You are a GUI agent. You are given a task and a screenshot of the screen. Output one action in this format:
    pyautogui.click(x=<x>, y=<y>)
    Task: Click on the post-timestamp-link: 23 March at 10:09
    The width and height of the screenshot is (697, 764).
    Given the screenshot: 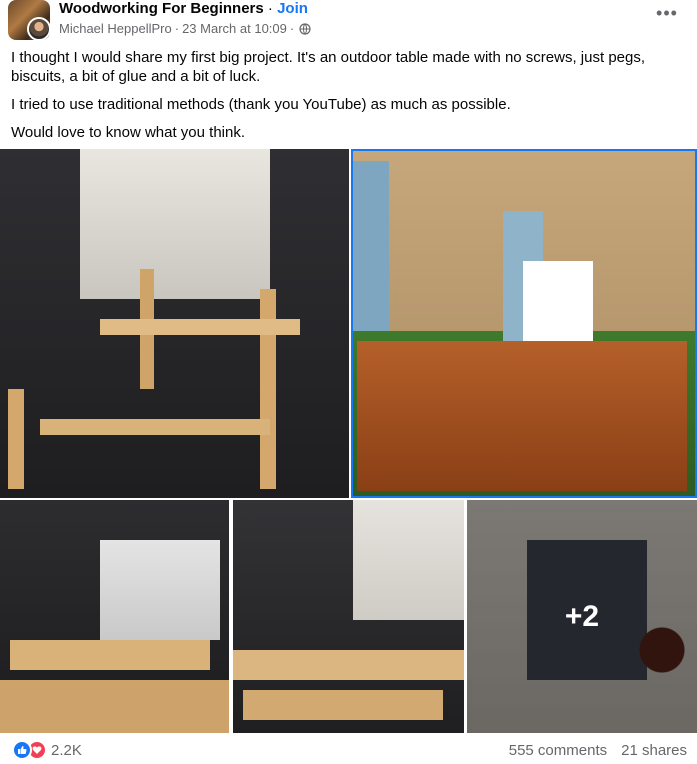 What is the action you would take?
    pyautogui.click(x=234, y=28)
    